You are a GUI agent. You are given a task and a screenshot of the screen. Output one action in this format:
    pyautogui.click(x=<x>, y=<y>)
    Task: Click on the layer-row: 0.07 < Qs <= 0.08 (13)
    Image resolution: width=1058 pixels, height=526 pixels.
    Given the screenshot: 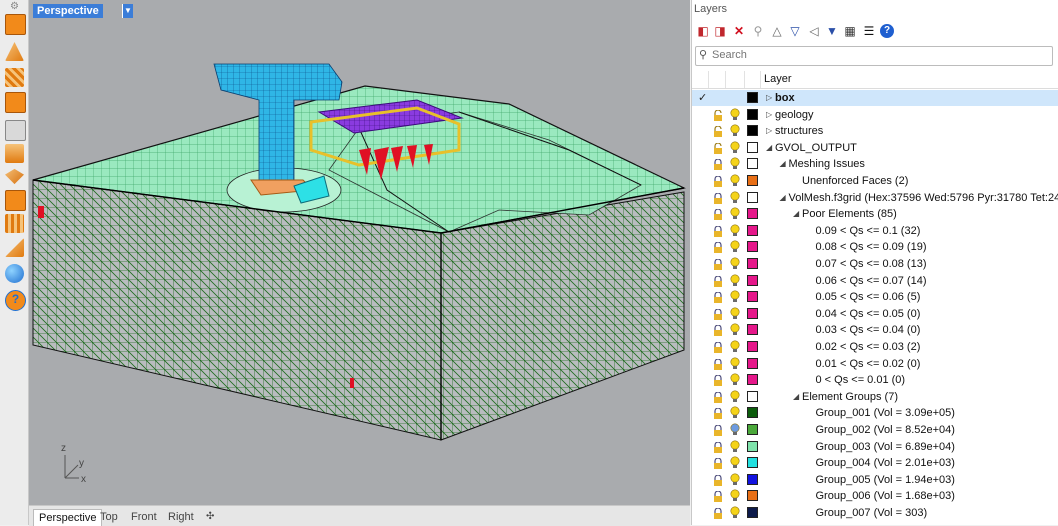 What is the action you would take?
    pyautogui.click(x=875, y=264)
    